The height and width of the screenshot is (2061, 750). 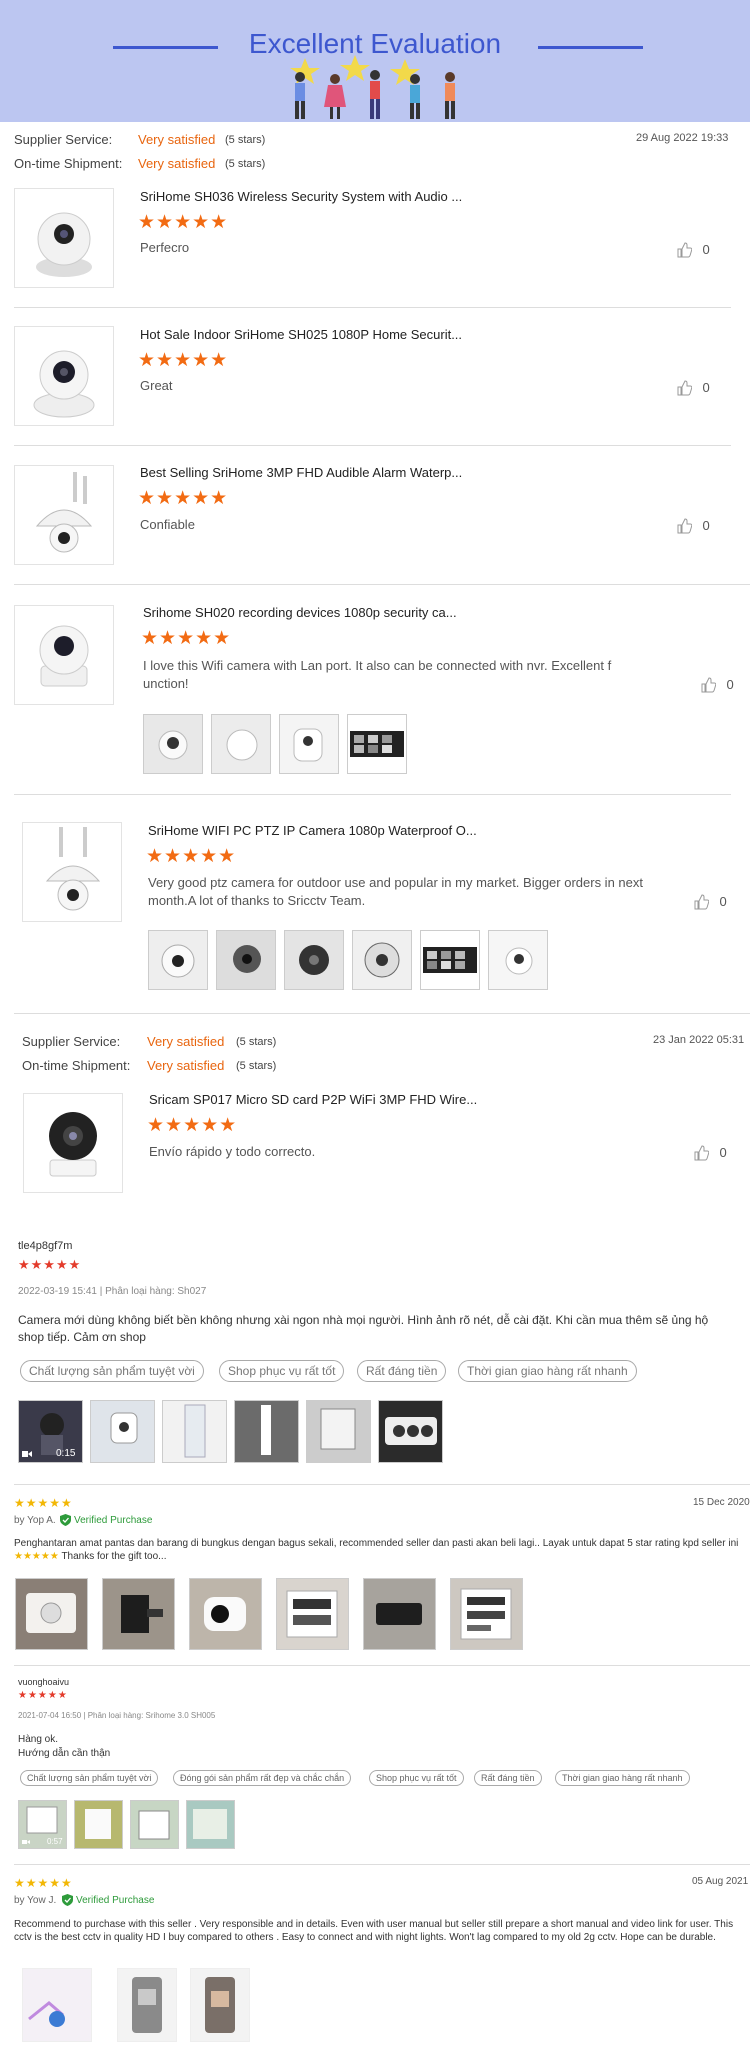 I want to click on review-meta: 2022-03-19 15:41 | Phân loại hàng: Sh027, so click(x=112, y=1291).